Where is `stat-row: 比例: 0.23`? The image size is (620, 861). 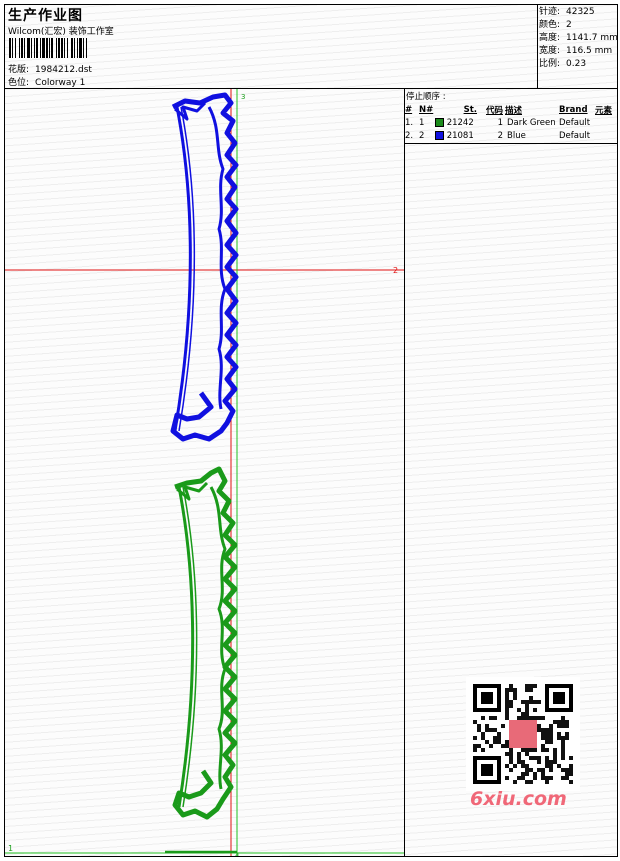 stat-row: 比例: 0.23 is located at coordinates (578, 64).